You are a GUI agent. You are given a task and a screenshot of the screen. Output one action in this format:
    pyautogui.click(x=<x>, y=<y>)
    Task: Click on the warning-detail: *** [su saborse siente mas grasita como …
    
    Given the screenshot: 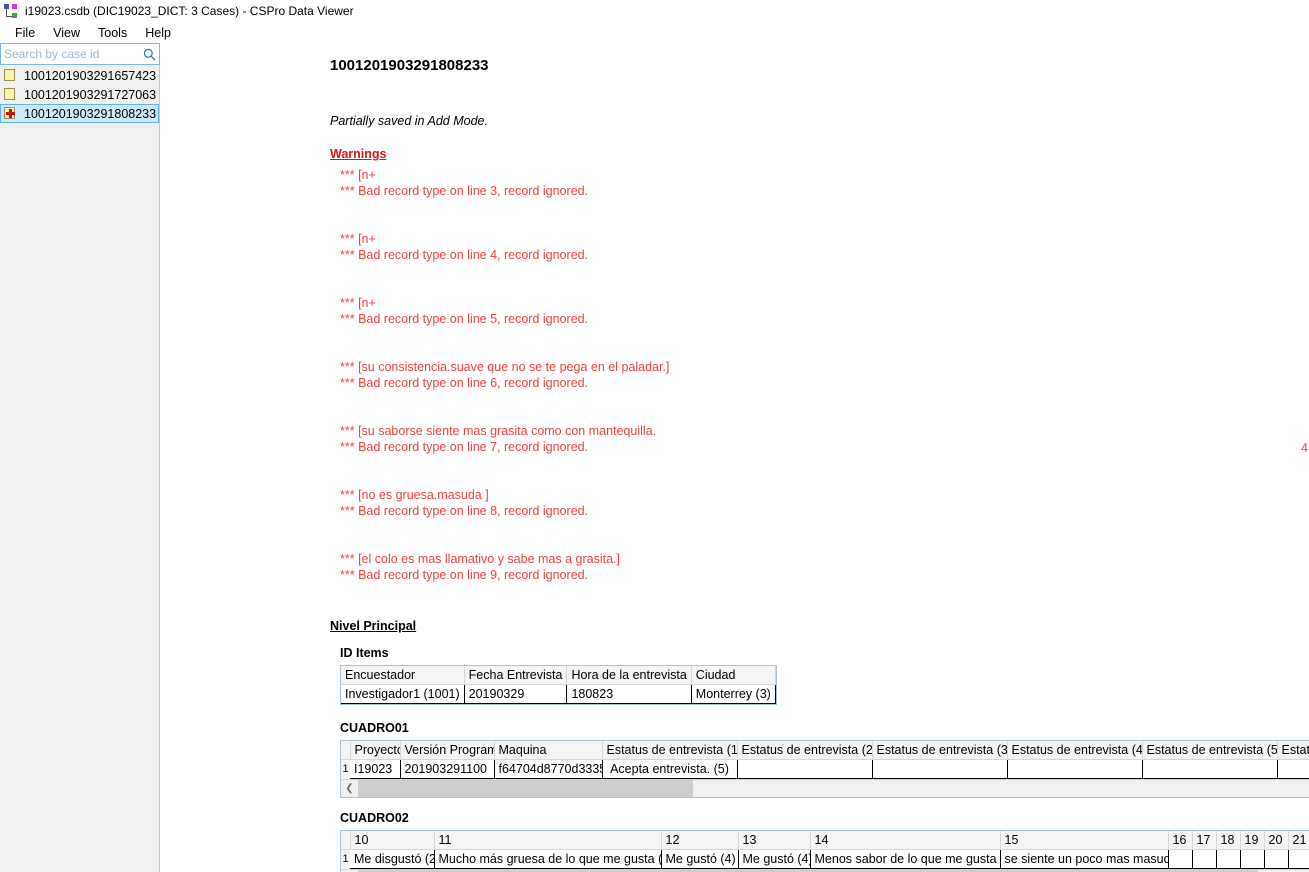 What is the action you would take?
    pyautogui.click(x=498, y=431)
    